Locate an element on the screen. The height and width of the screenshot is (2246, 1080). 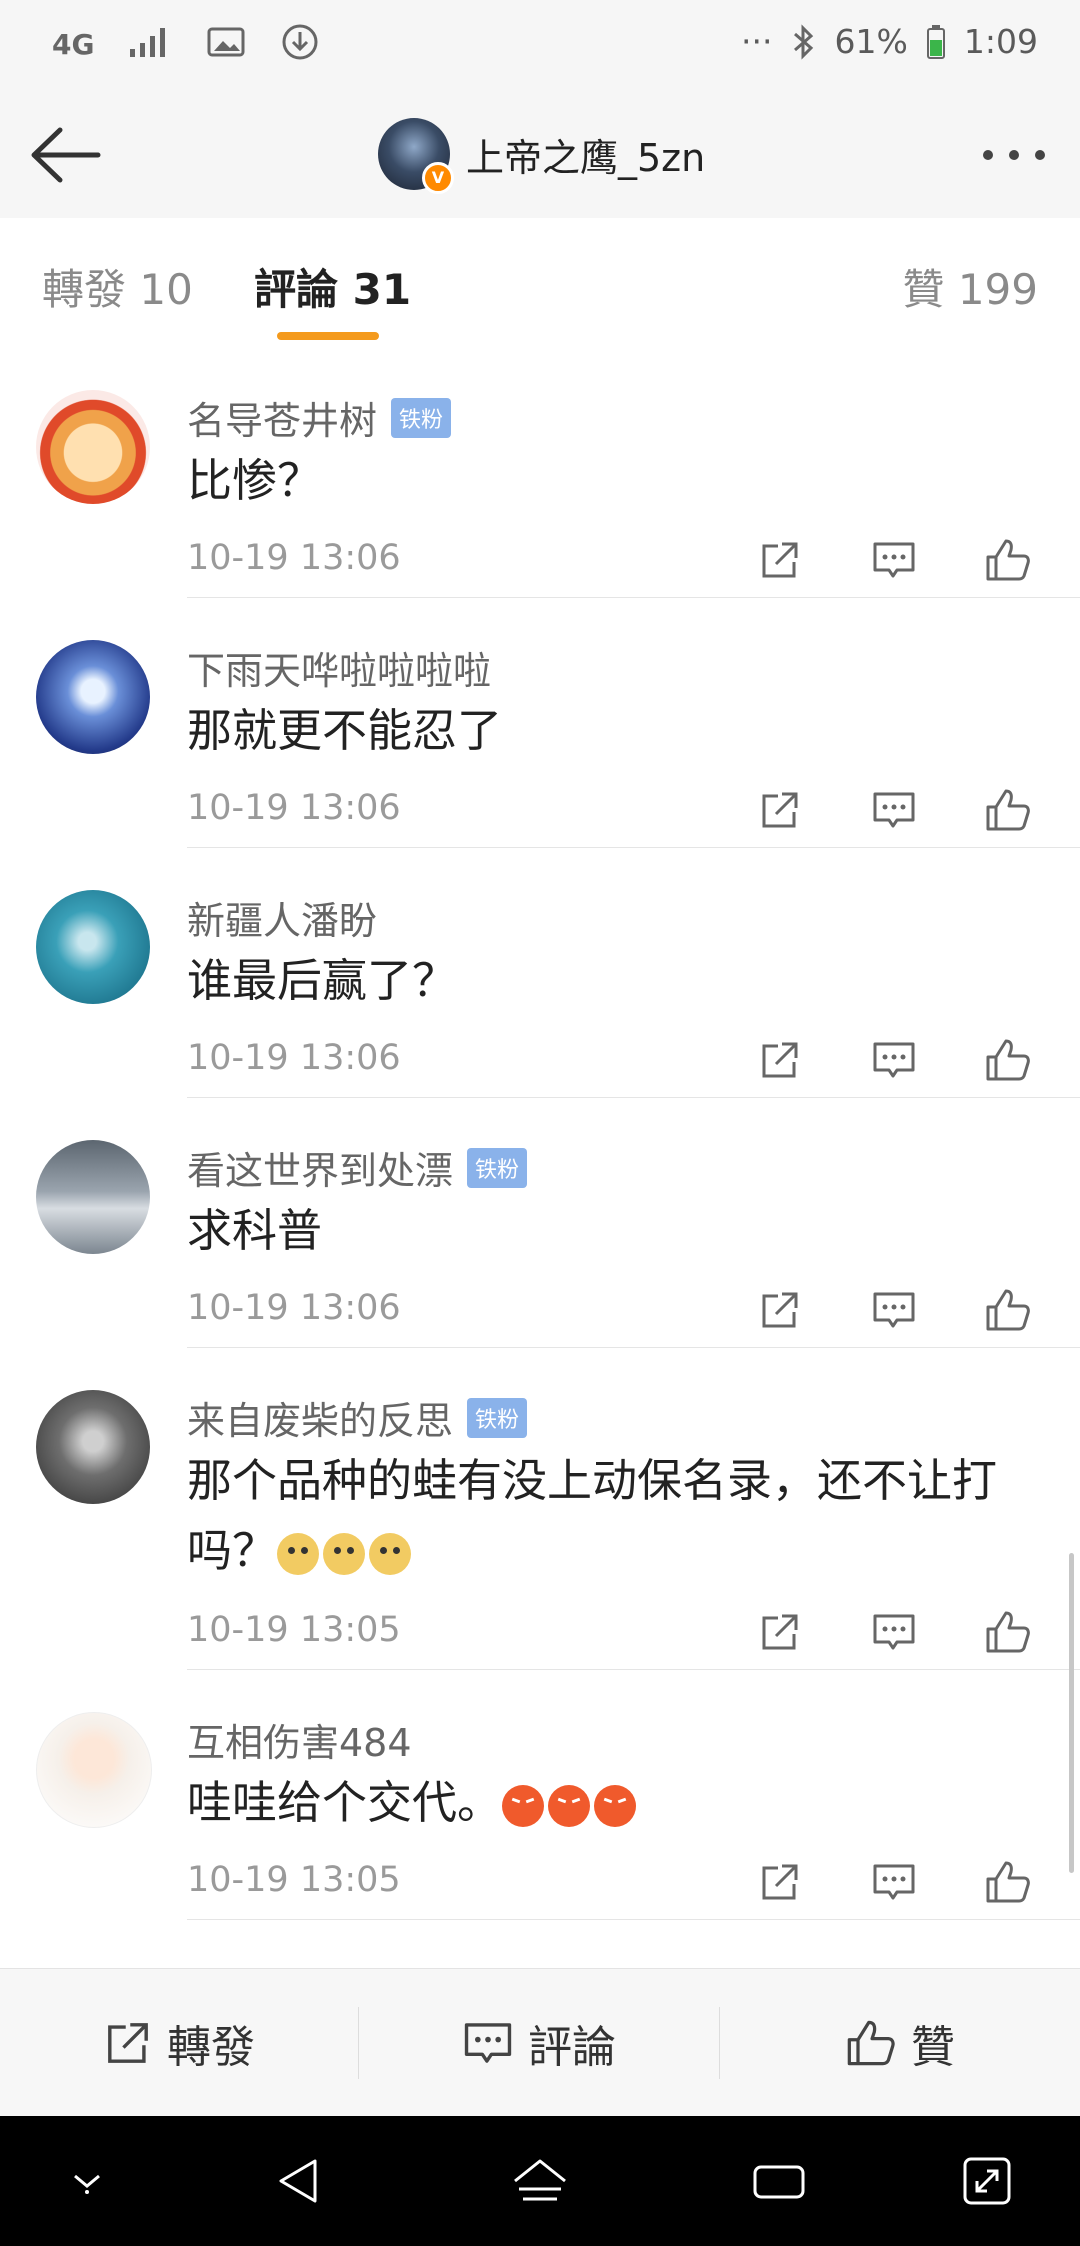
expand-icon is located at coordinates (987, 2181).